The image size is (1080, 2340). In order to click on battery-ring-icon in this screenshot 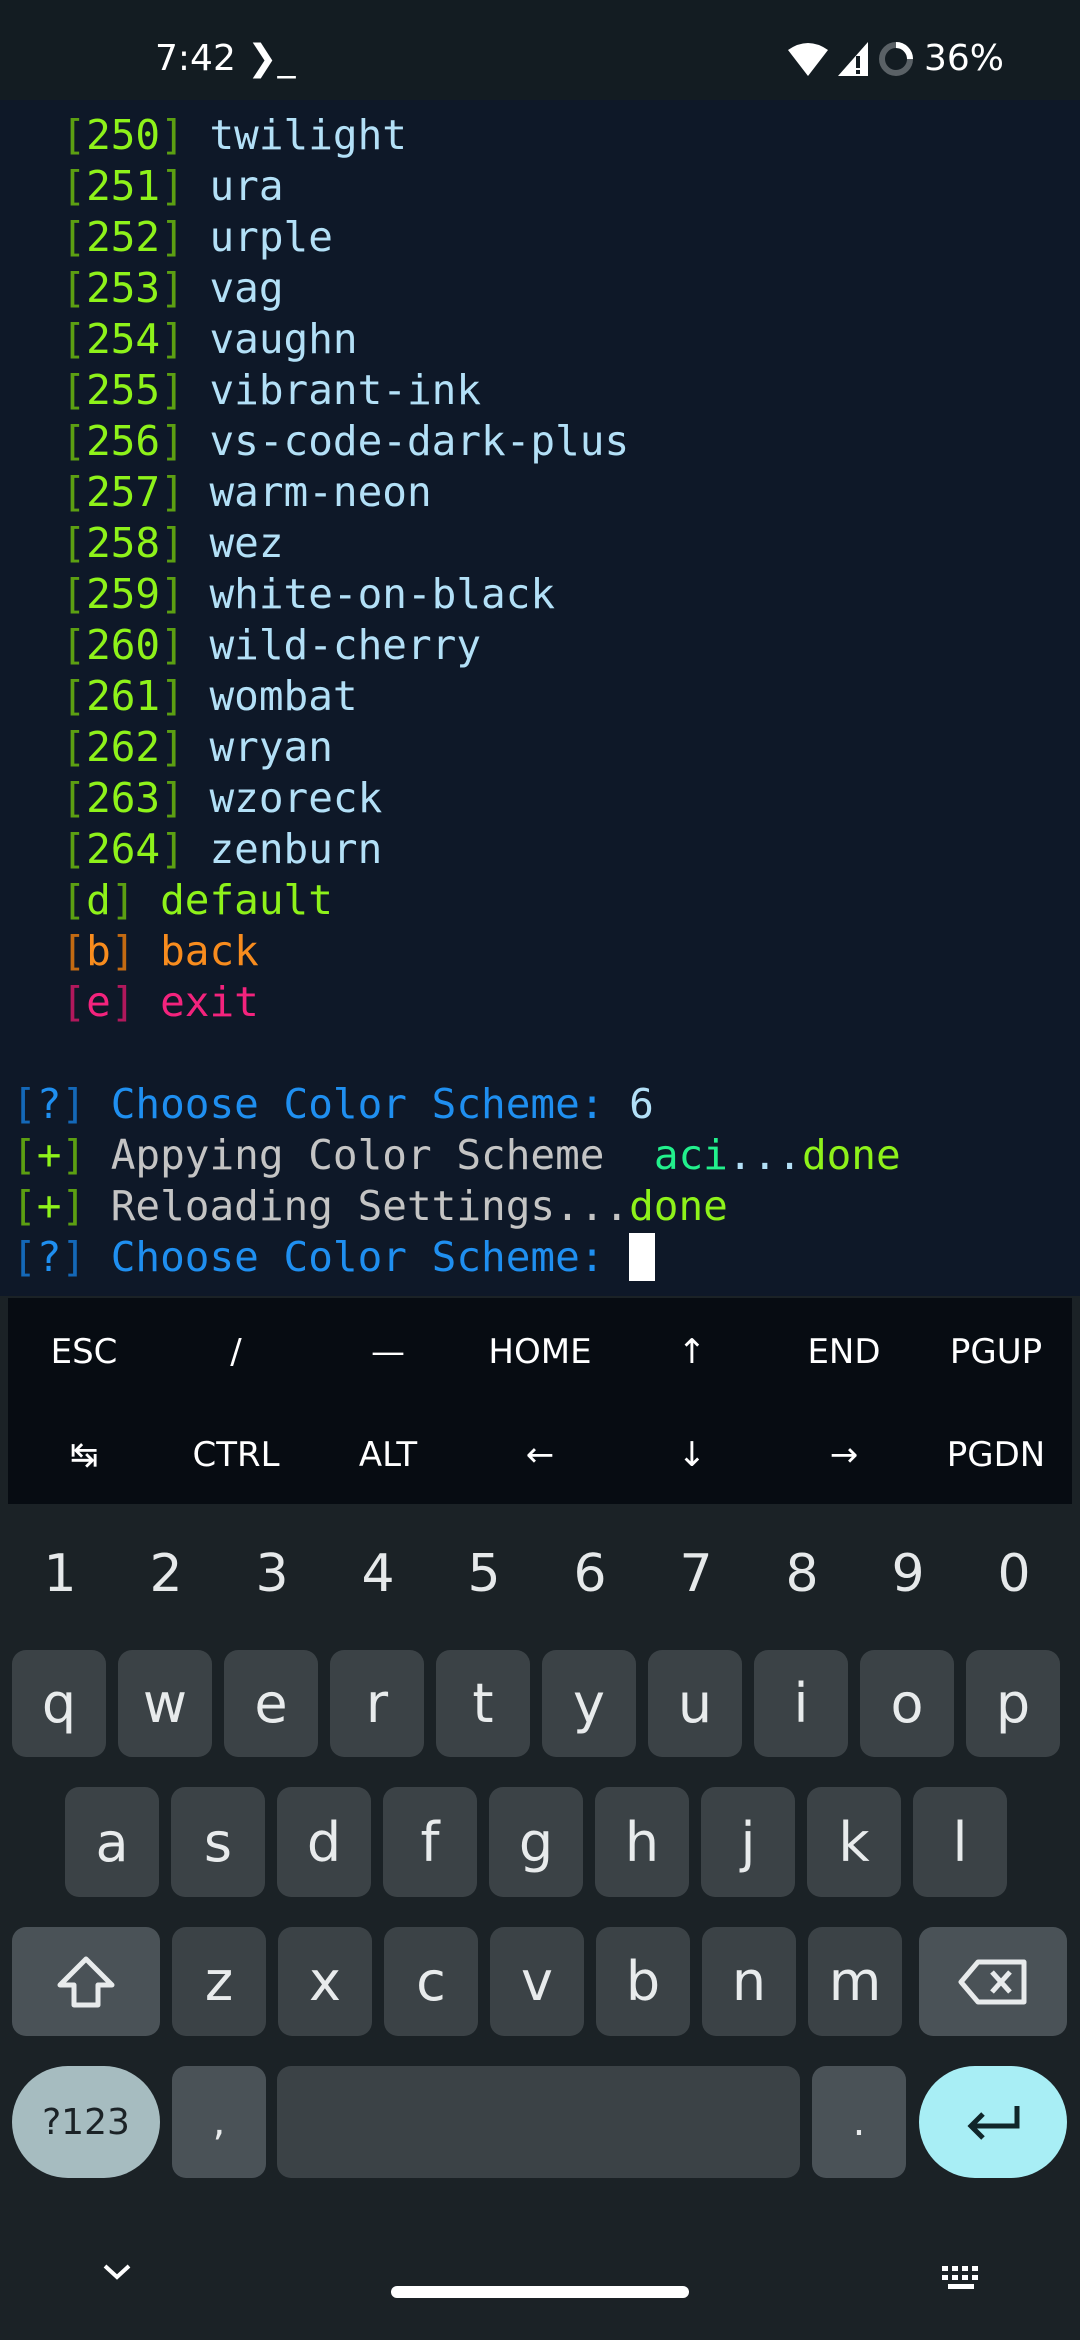, I will do `click(895, 58)`.